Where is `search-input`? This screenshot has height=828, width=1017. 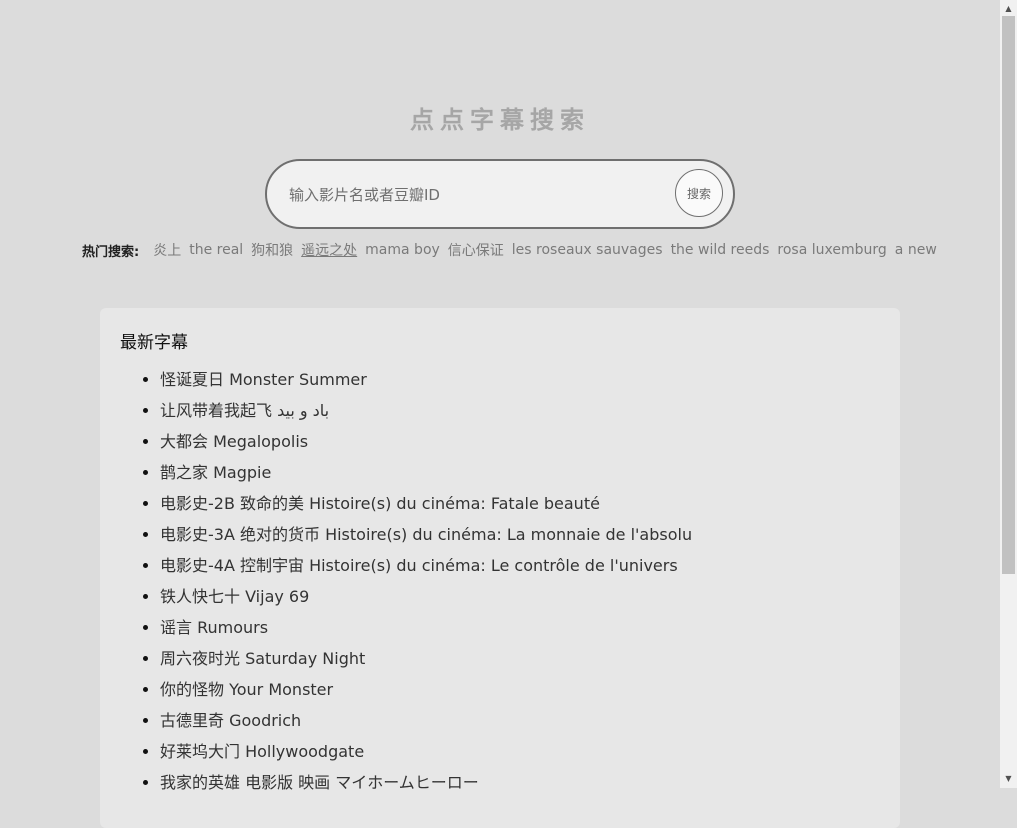
search-input is located at coordinates (479, 195).